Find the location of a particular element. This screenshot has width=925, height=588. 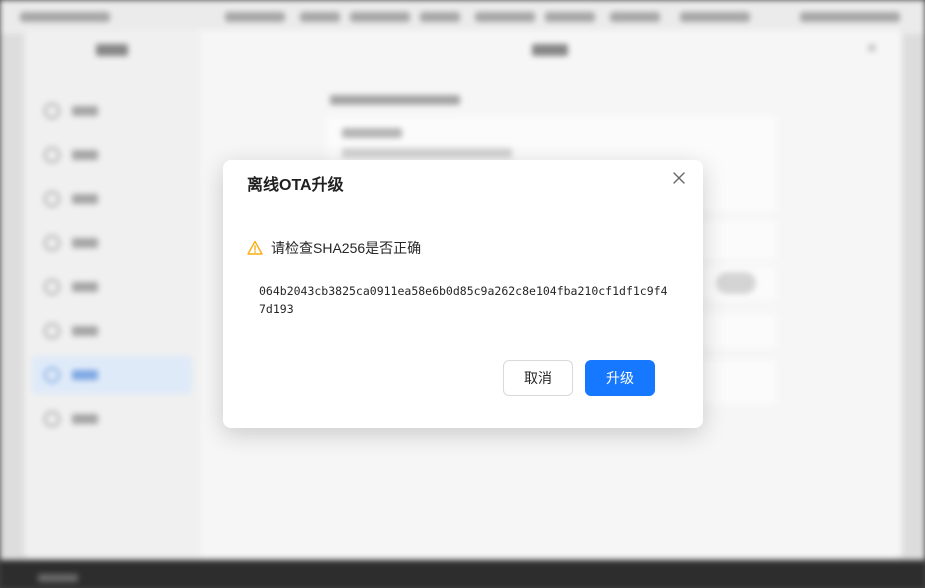

close-icon is located at coordinates (679, 178).